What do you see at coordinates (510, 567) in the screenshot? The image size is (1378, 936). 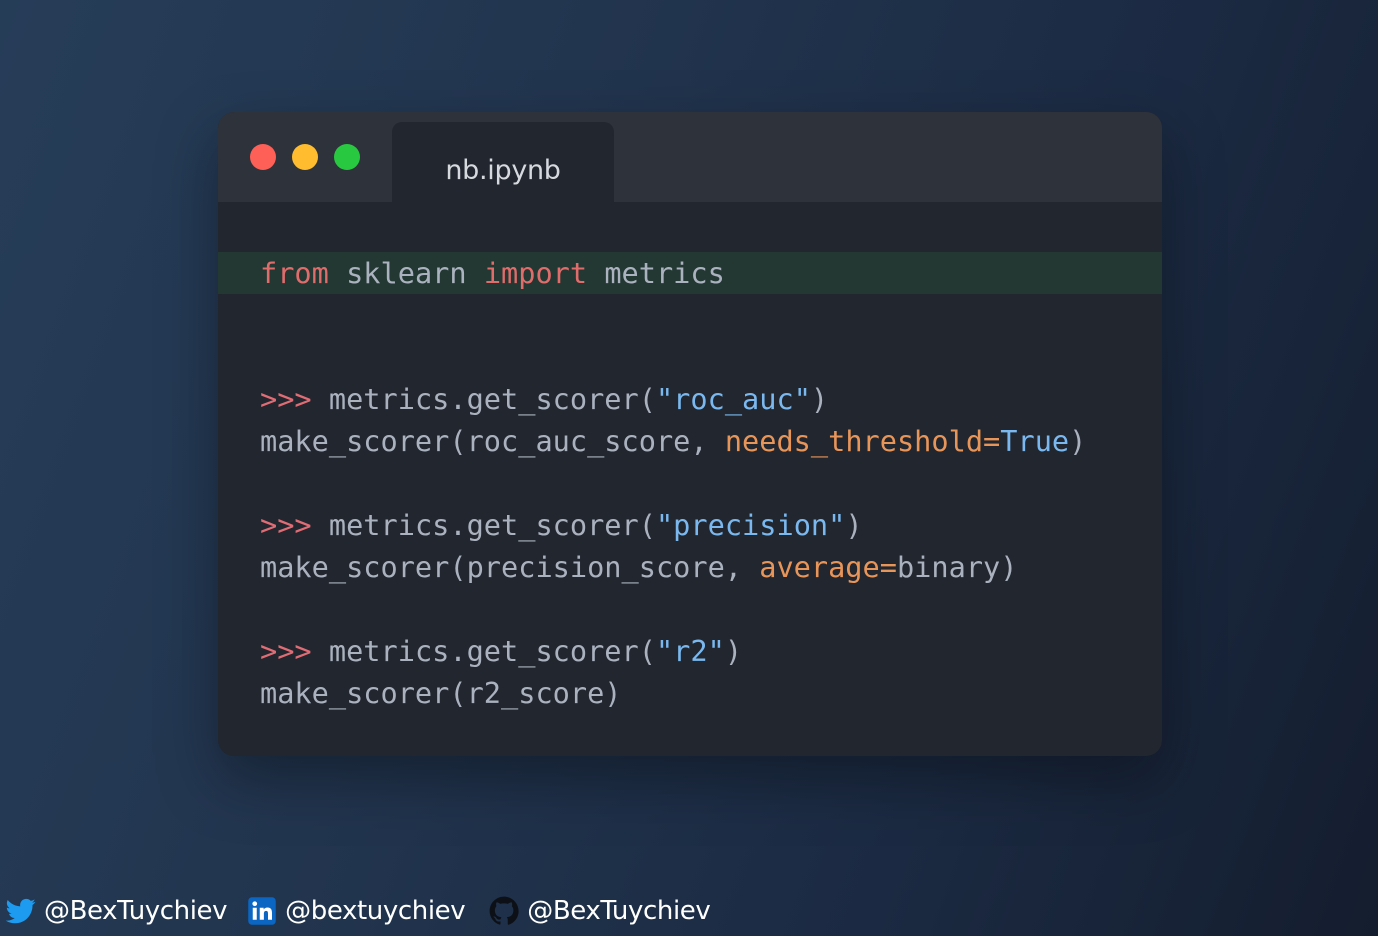 I see `output-text: make_scorer(precision_score,` at bounding box center [510, 567].